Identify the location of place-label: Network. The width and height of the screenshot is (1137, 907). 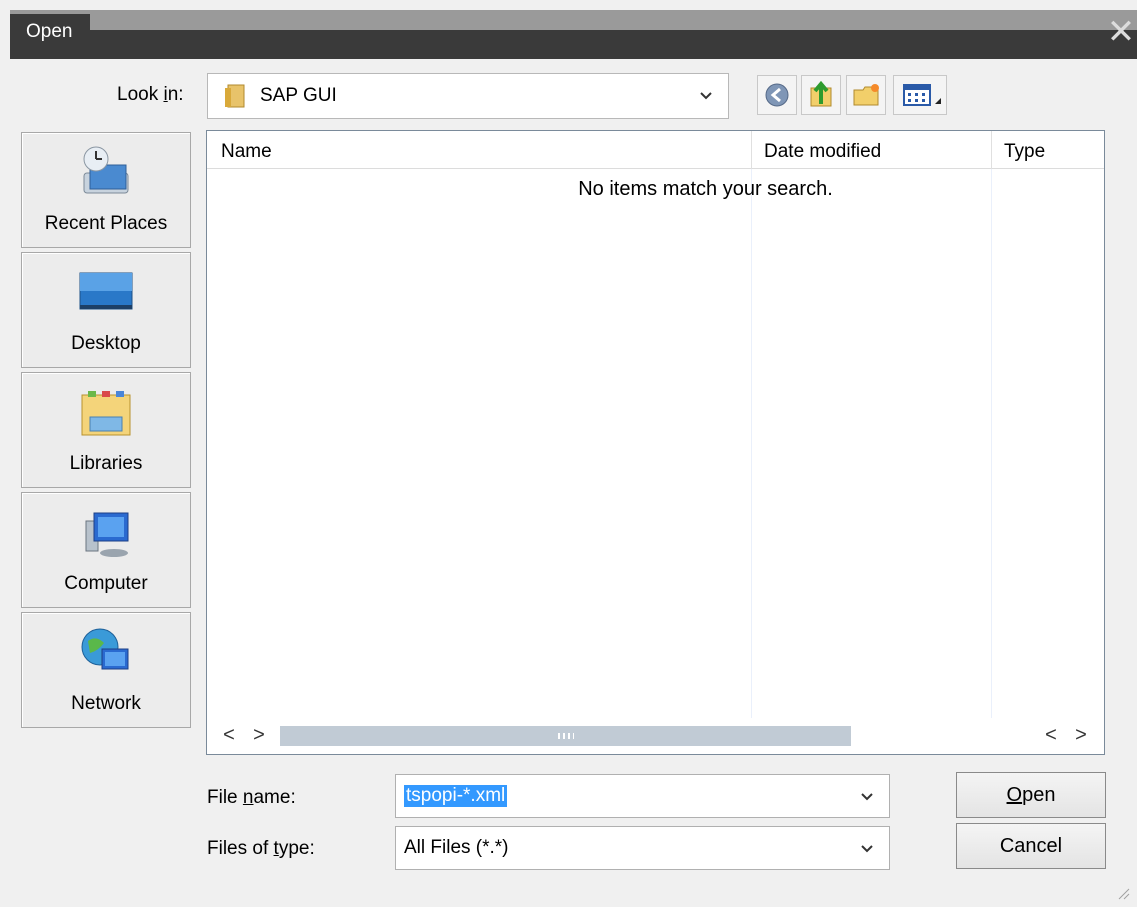
(106, 703).